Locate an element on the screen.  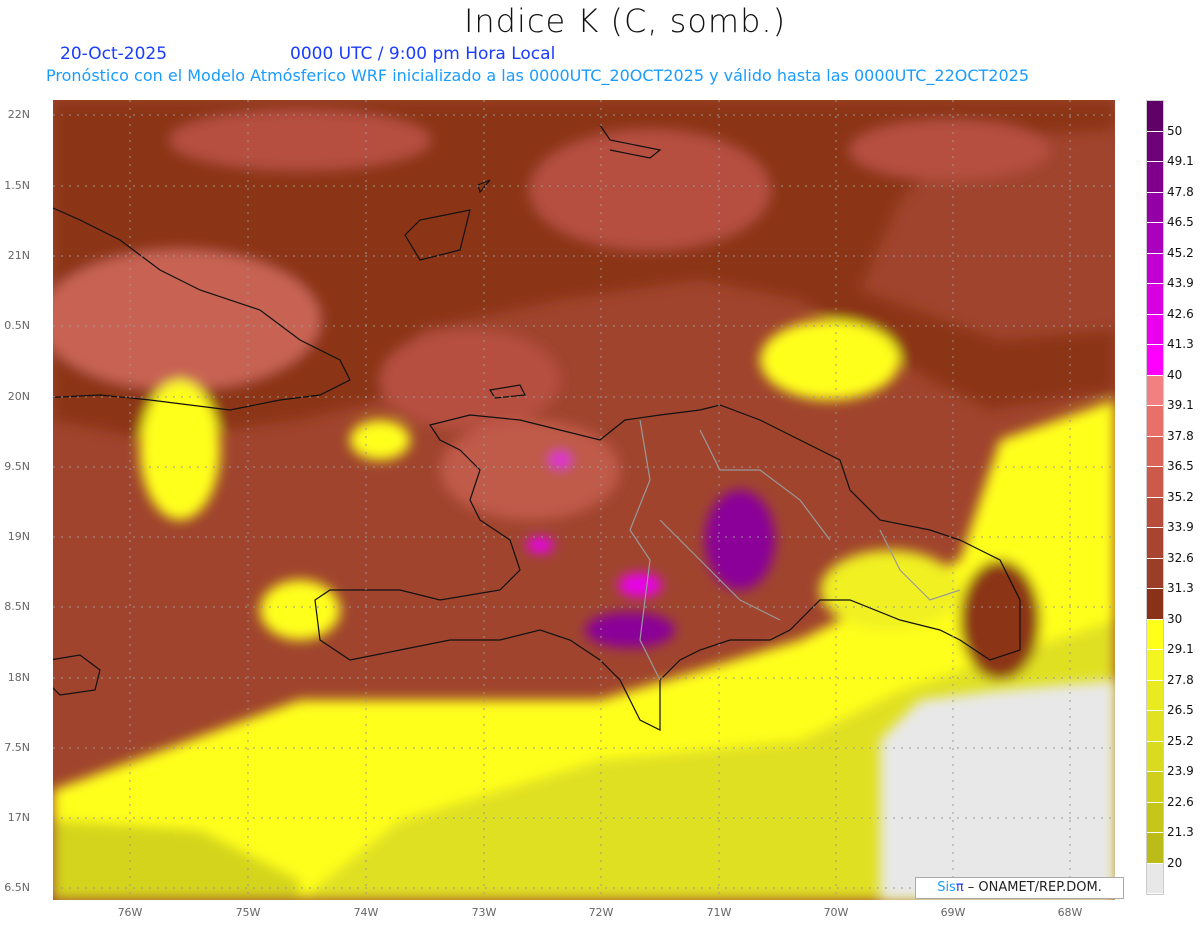
colorbar-label: 33.9 is located at coordinates (1180, 527).